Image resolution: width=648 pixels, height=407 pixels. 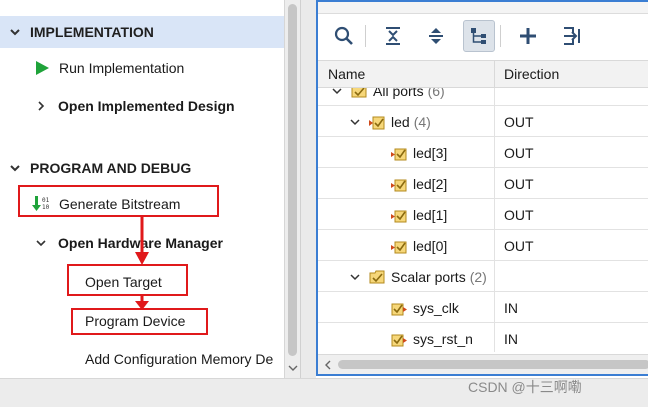 I want to click on port-name-cell: led[0], so click(x=418, y=245).